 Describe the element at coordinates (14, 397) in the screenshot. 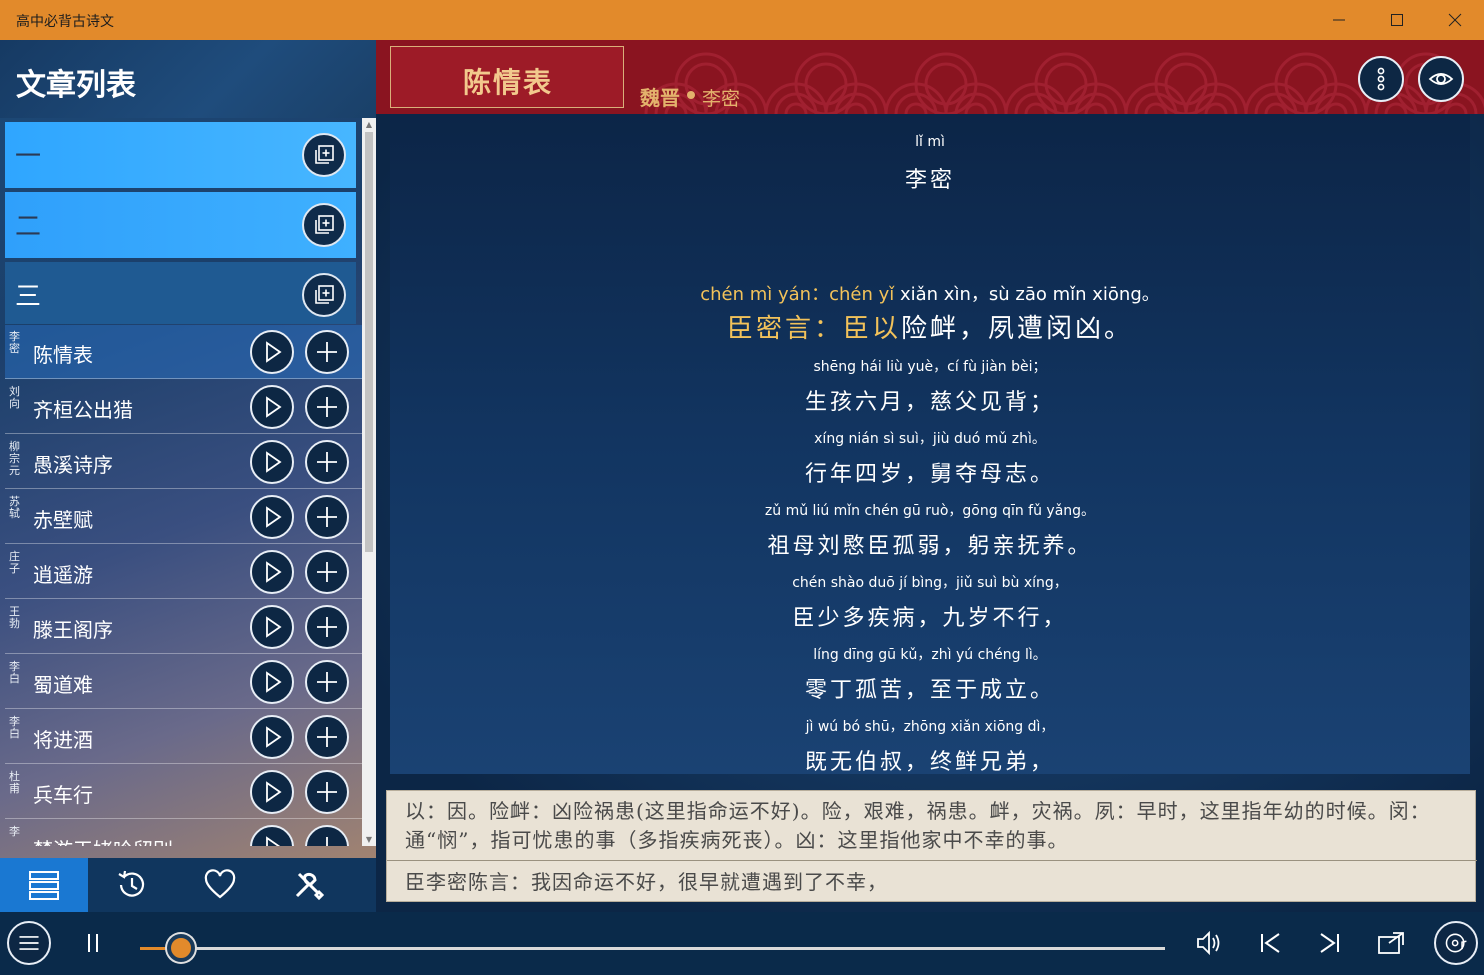

I see `poem-author: 刘向` at that location.